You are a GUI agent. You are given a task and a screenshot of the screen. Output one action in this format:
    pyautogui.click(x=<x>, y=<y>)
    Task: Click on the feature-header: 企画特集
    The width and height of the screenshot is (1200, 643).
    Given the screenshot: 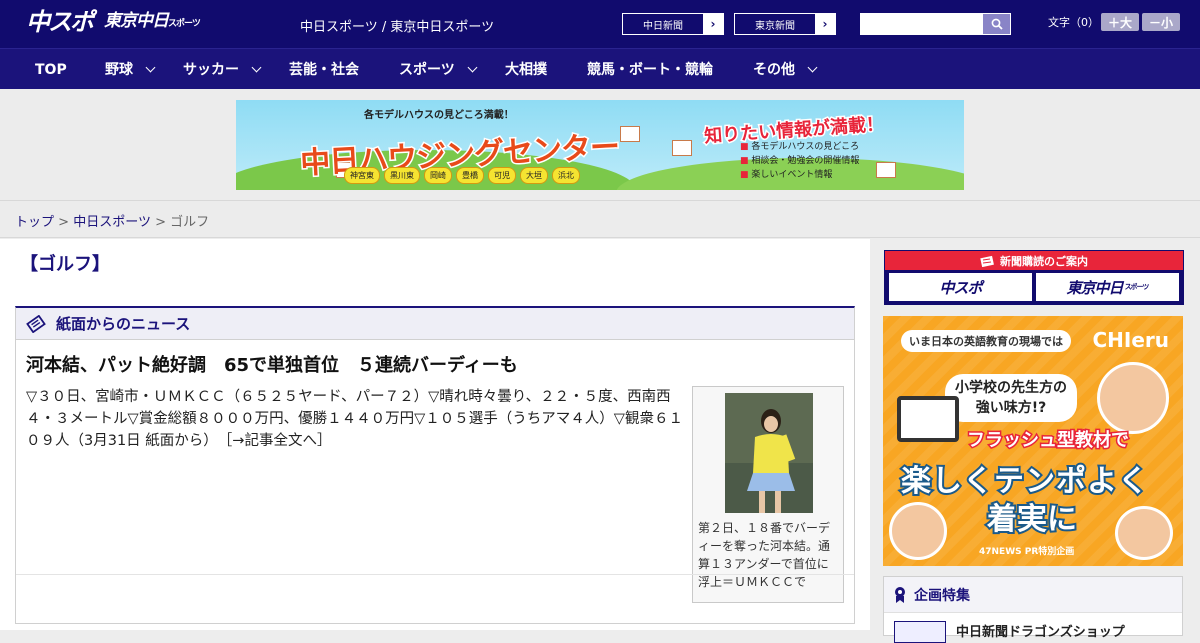 What is the action you would take?
    pyautogui.click(x=1033, y=595)
    